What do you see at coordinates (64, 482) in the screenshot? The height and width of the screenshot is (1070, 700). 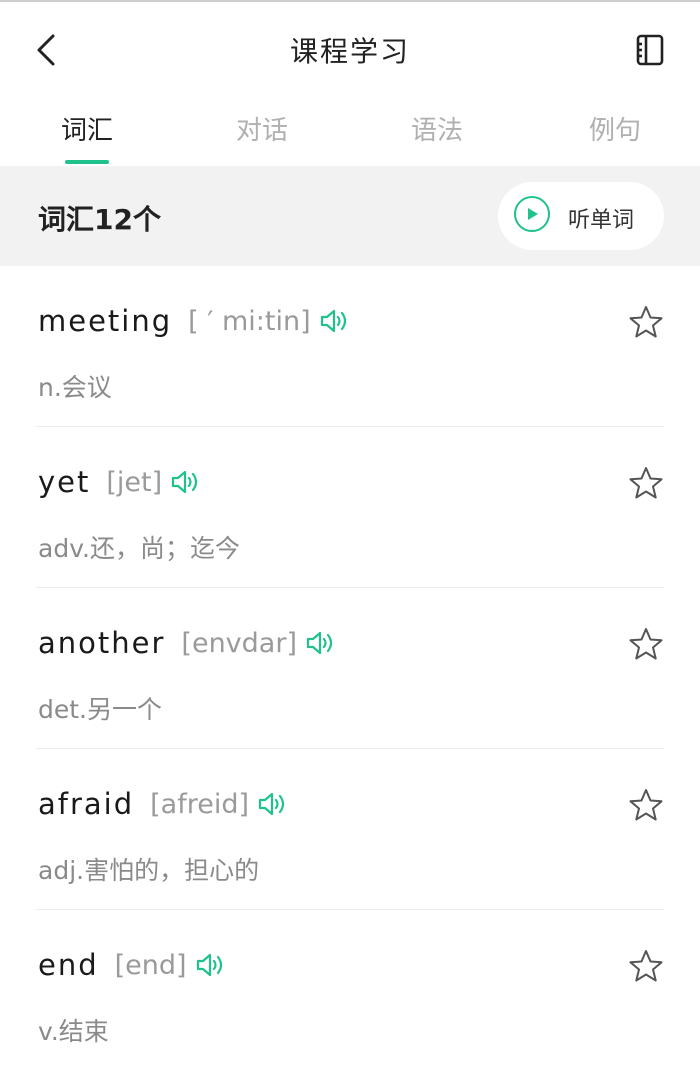 I see `word-text: yet` at bounding box center [64, 482].